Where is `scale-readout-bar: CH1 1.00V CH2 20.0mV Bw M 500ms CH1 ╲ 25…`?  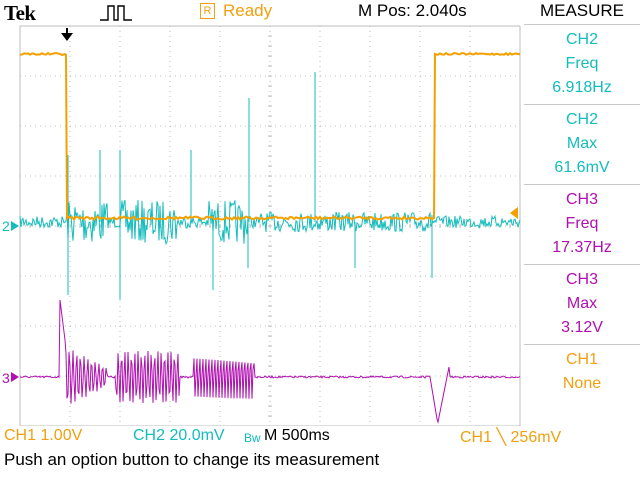
scale-readout-bar: CH1 1.00V CH2 20.0mV Bw M 500ms CH1 ╲ 25… is located at coordinates (320, 437).